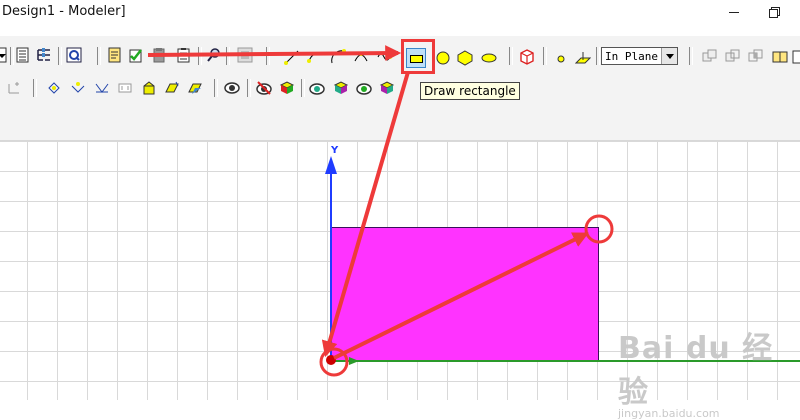 This screenshot has width=800, height=420. Describe the element at coordinates (470, 91) in the screenshot. I see `draw-rectangle-tooltip: Draw rectangle` at that location.